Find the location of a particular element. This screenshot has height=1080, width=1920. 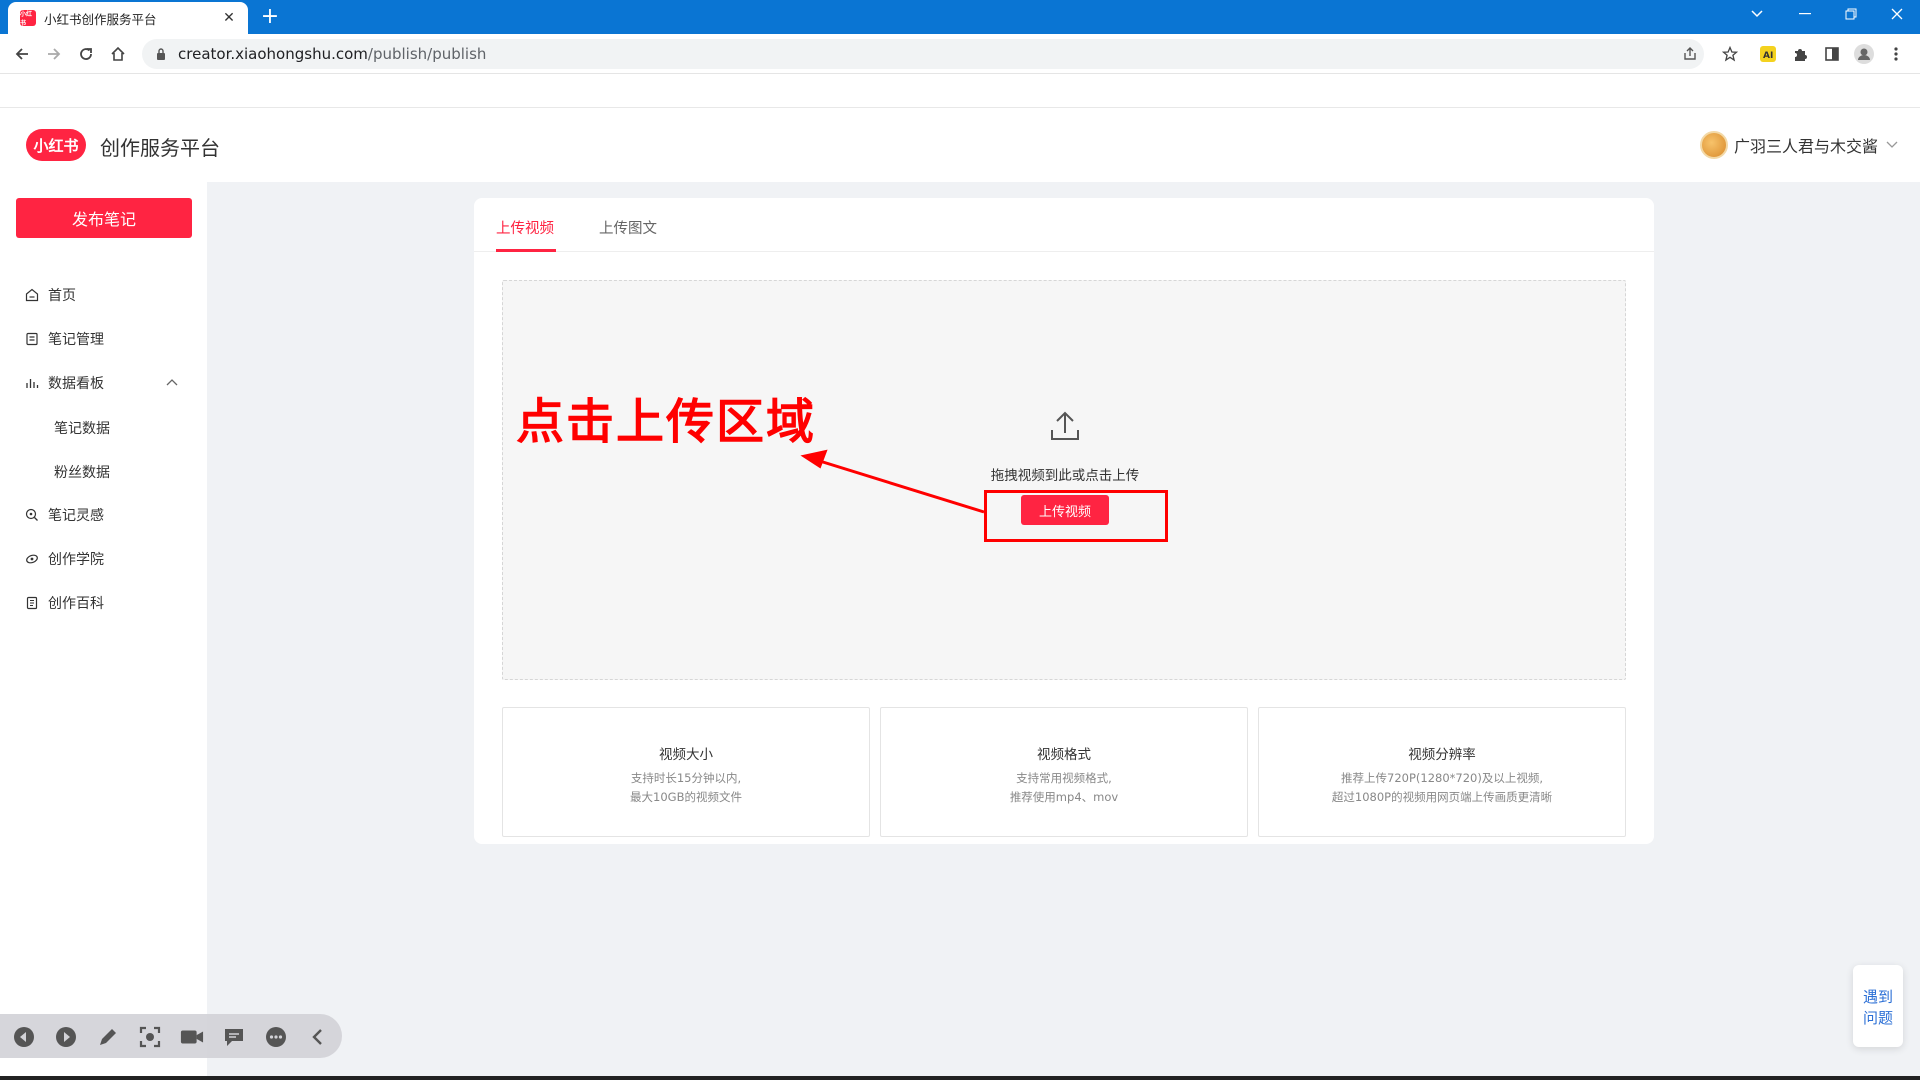

annotation-label: 点击上传区域 is located at coordinates (666, 422).